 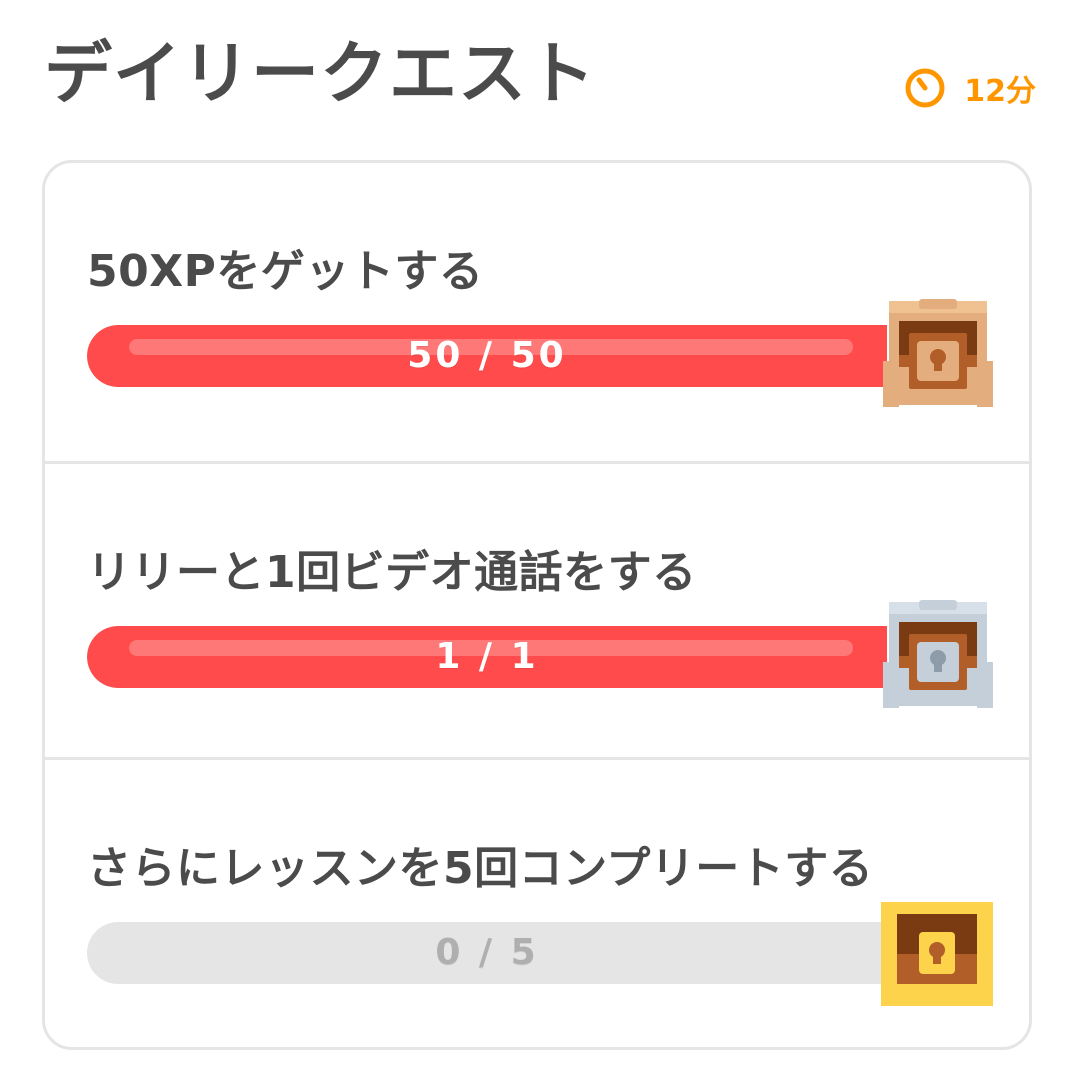 I want to click on quest-progress-bar: 0 / 5, so click(x=487, y=953).